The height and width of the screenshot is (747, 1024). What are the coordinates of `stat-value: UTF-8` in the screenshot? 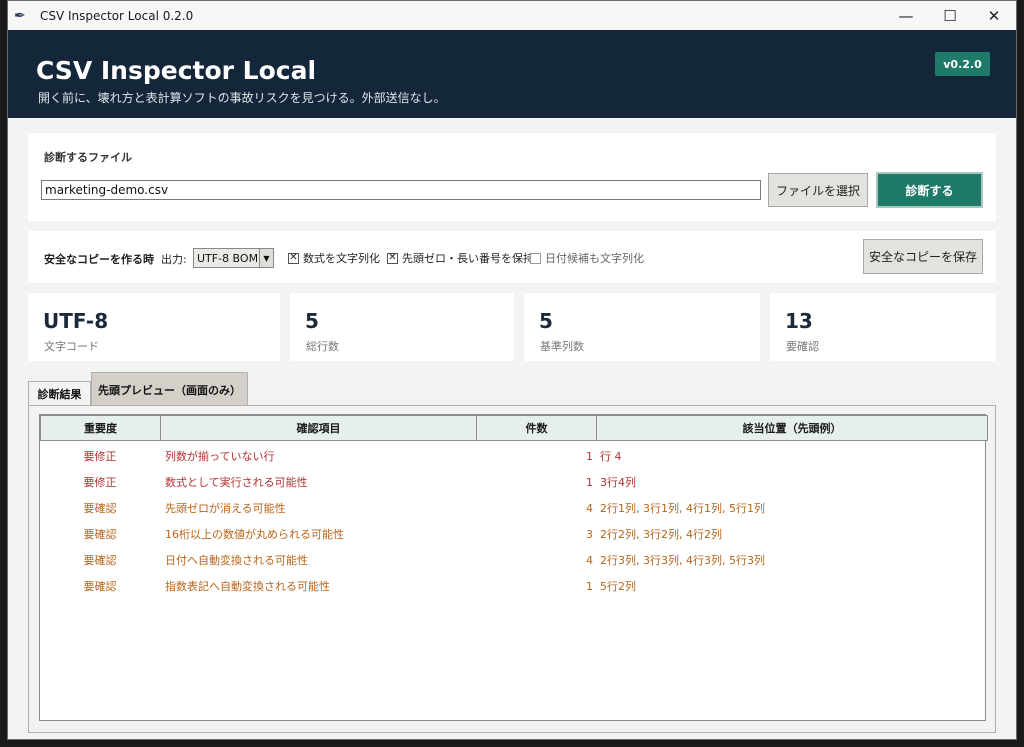 It's located at (76, 321).